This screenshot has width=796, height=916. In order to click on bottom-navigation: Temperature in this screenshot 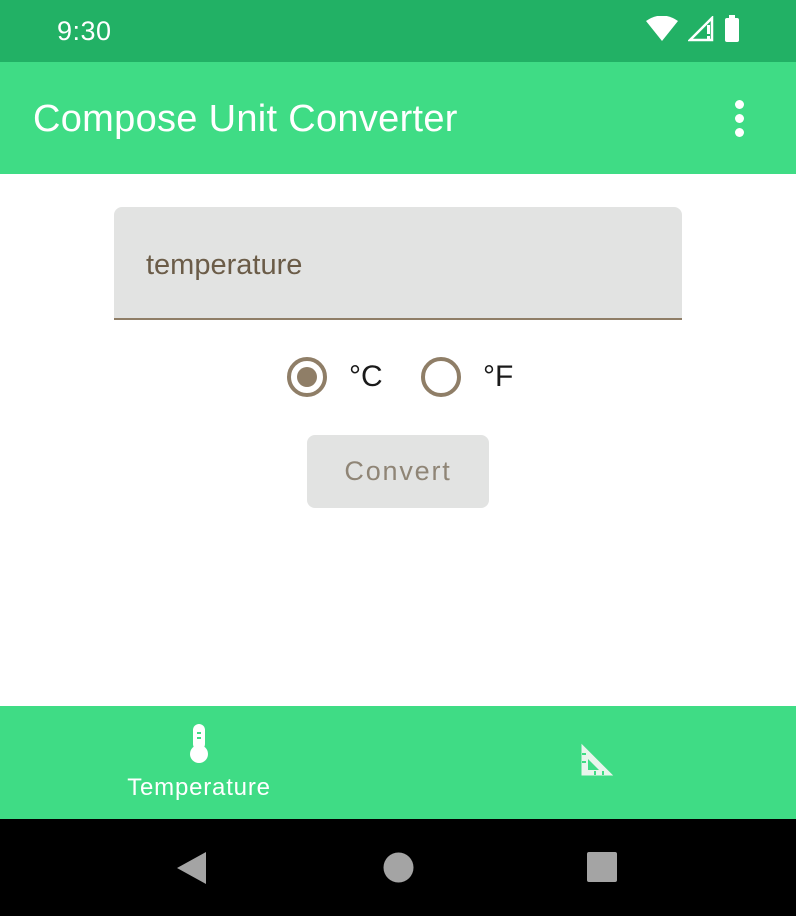, I will do `click(398, 762)`.